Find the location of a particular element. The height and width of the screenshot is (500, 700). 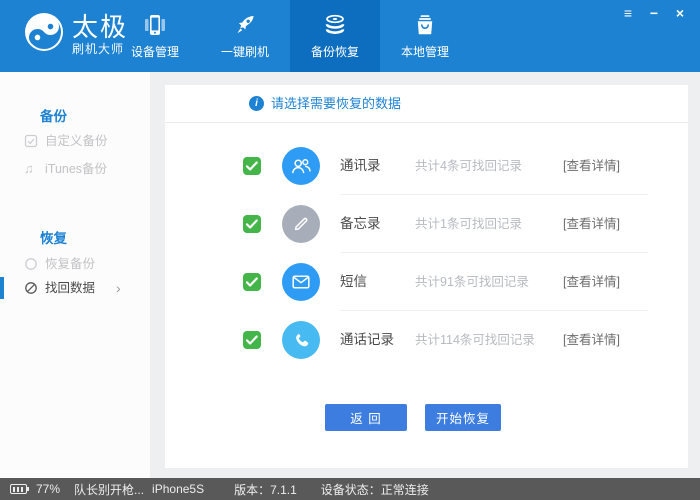

sms-checkbox is located at coordinates (252, 282).